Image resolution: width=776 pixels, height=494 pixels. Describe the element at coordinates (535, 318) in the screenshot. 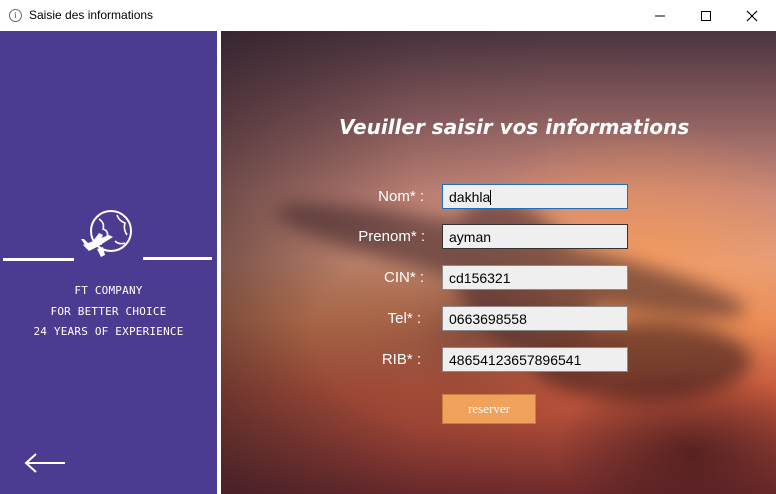

I see `tel-field: 0663698558` at that location.